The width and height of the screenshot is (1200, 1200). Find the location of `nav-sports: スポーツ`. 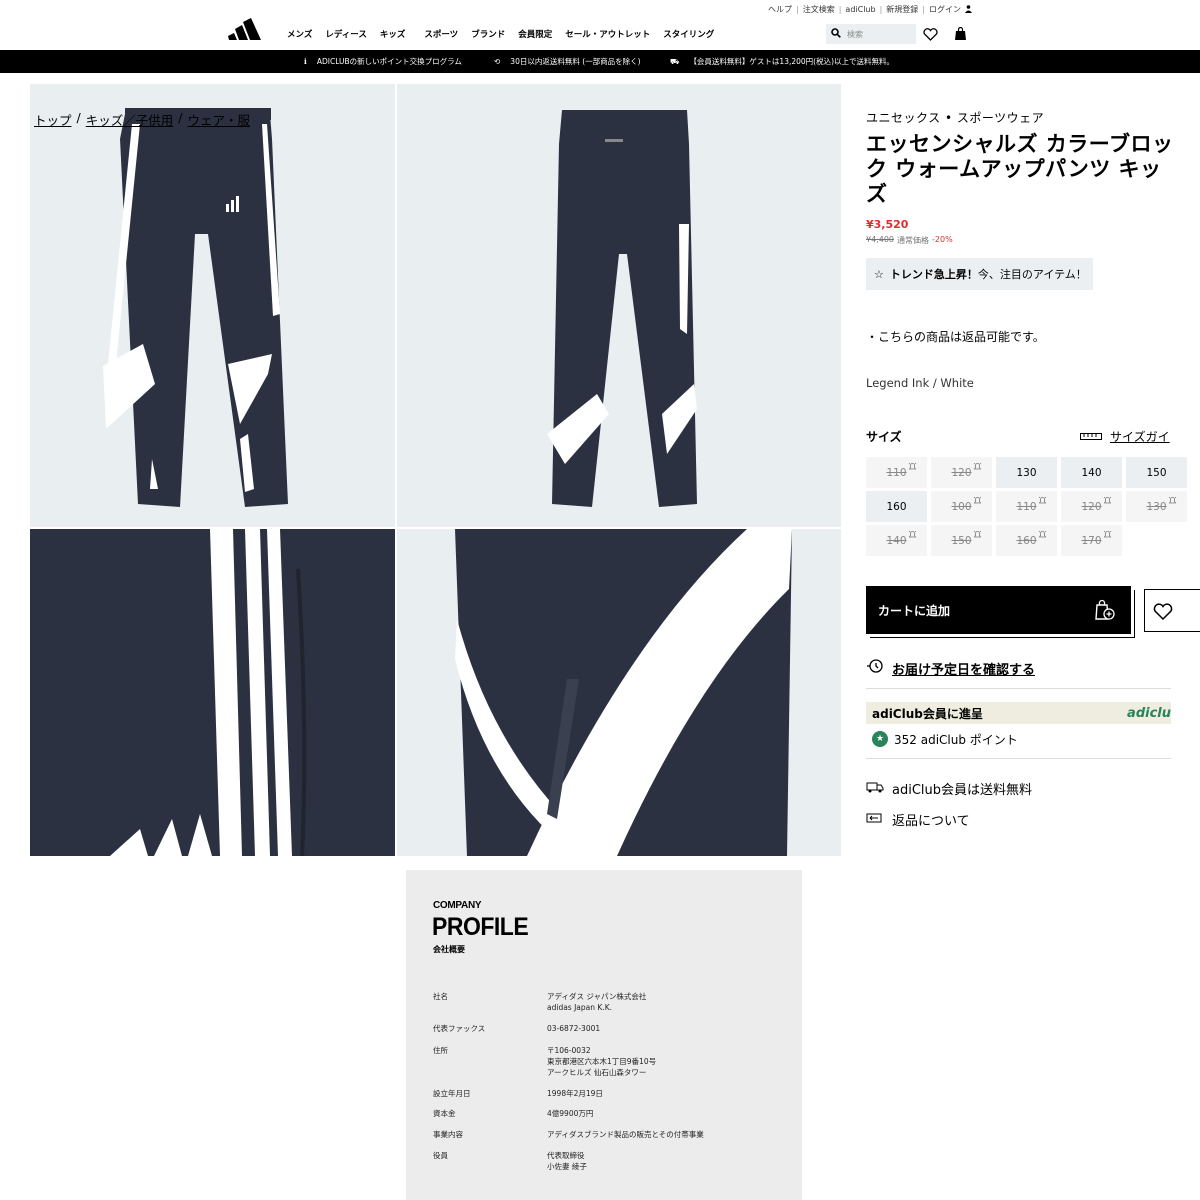

nav-sports: スポーツ is located at coordinates (441, 34).